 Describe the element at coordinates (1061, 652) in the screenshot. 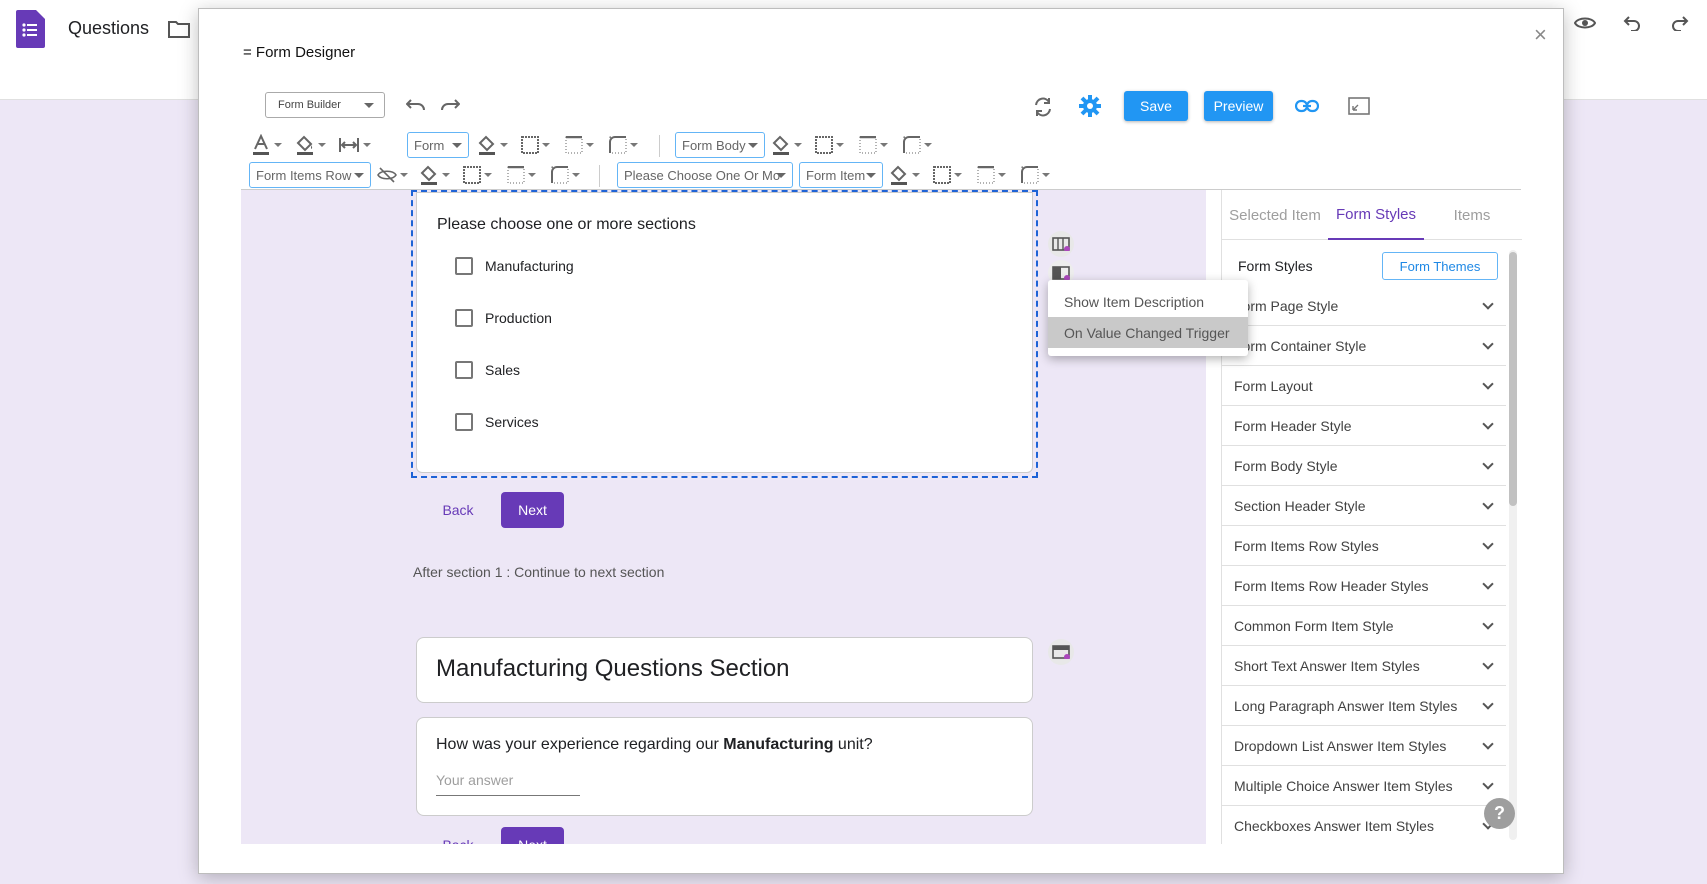

I see `section-settings-icon` at that location.